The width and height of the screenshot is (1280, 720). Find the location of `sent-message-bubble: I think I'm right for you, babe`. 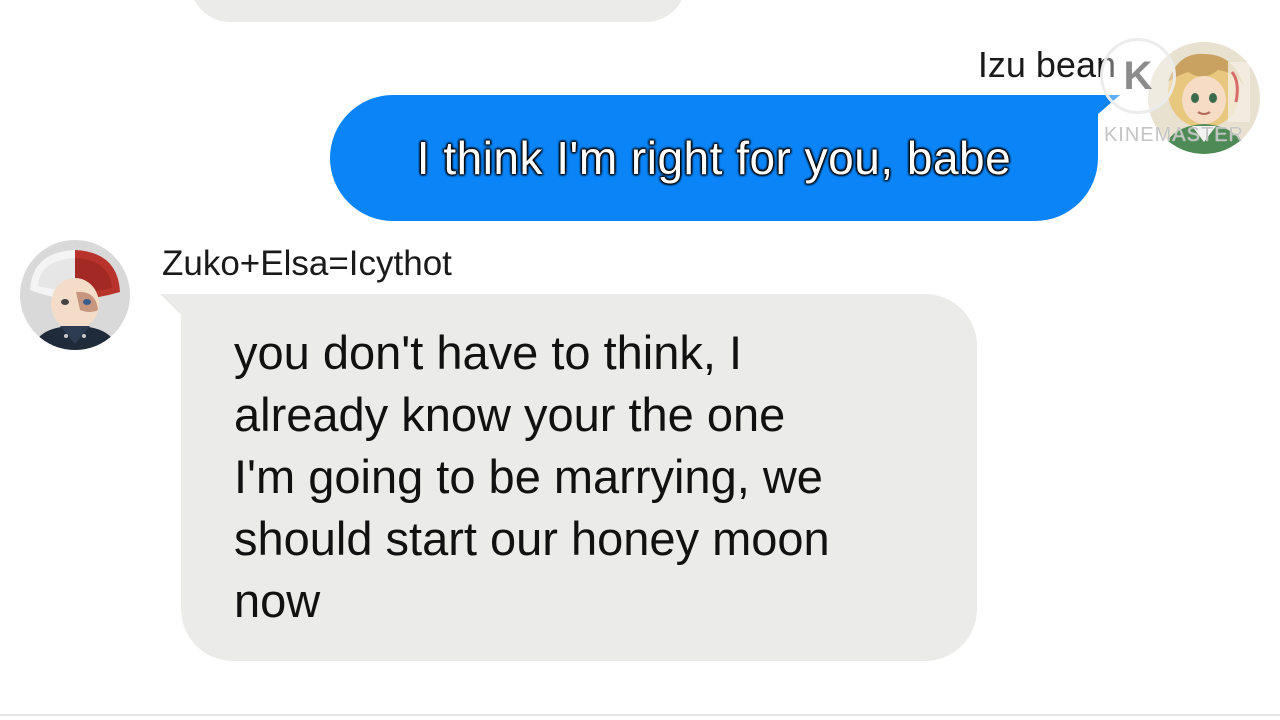

sent-message-bubble: I think I'm right for you, babe is located at coordinates (714, 158).